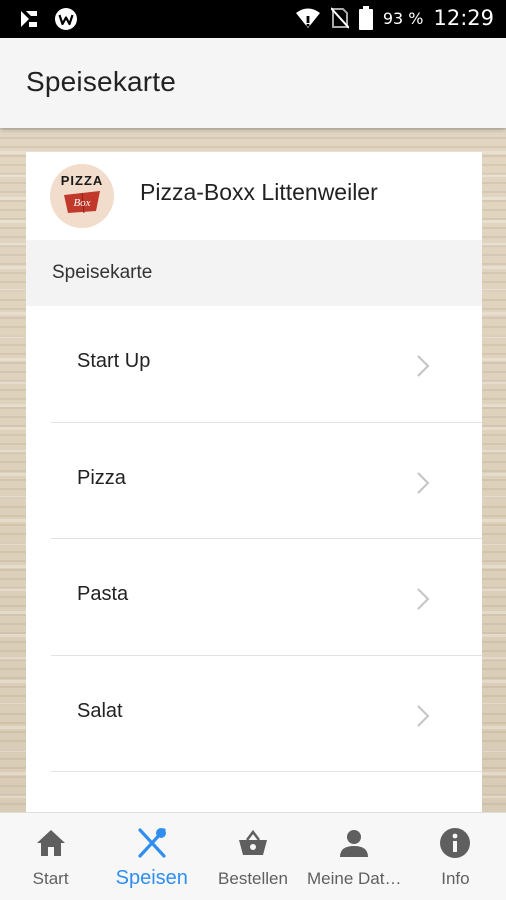  What do you see at coordinates (266, 792) in the screenshot?
I see `menu-item-partial` at bounding box center [266, 792].